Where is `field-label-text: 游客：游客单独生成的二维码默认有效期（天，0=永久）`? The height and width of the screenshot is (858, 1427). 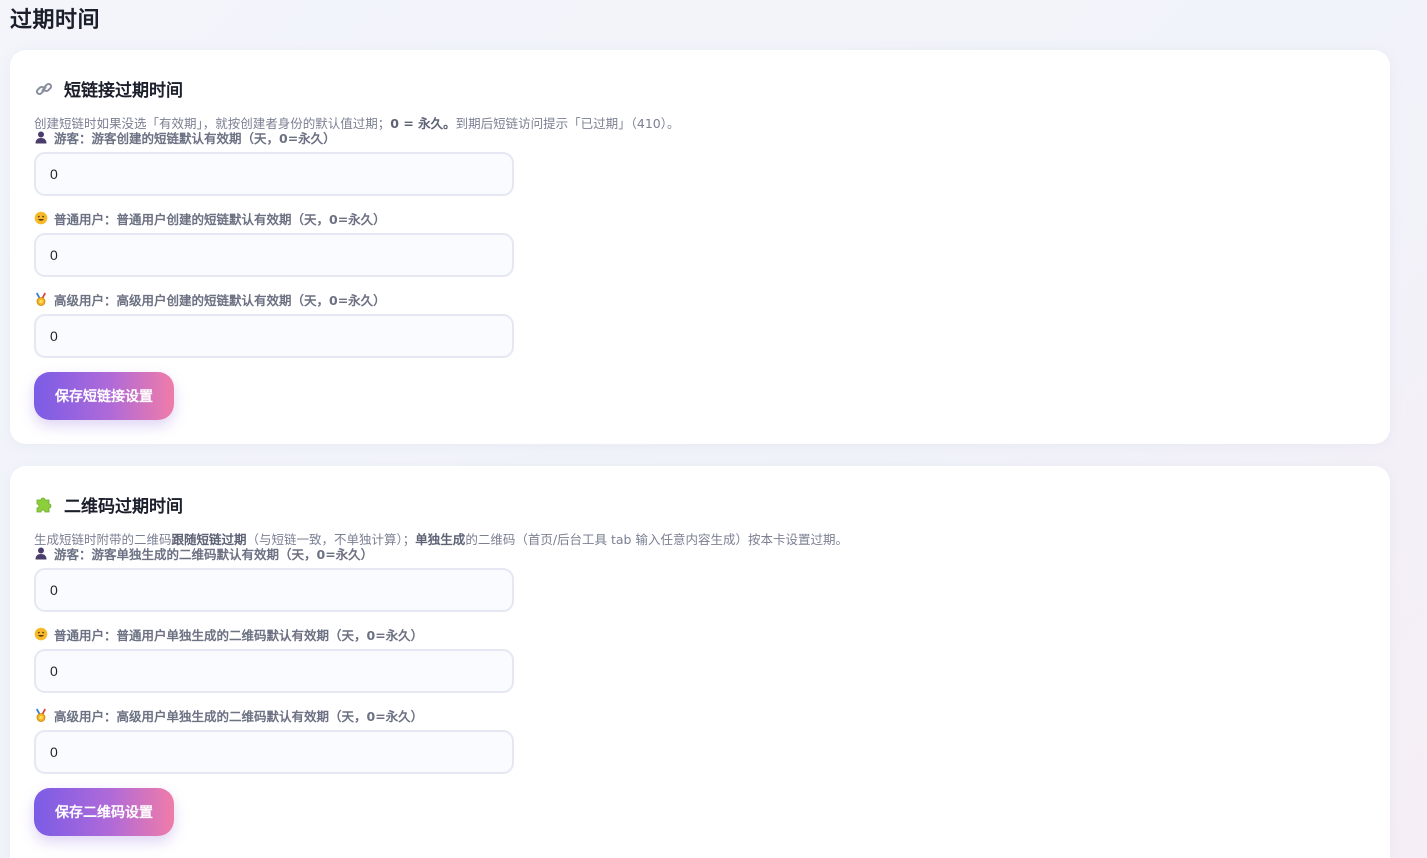
field-label-text: 游客：游客单独生成的二维码默认有效期（天，0=永久） is located at coordinates (214, 554).